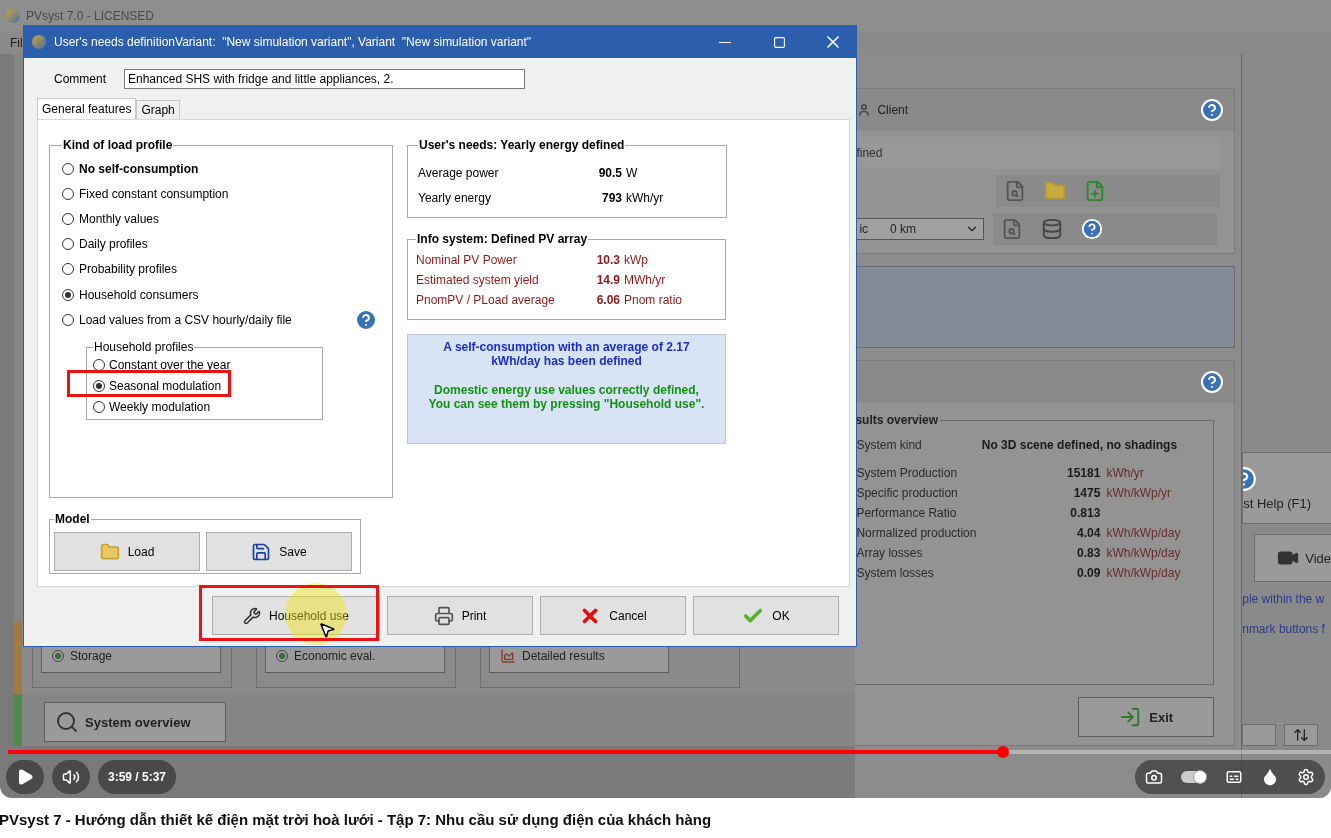  What do you see at coordinates (119, 218) in the screenshot?
I see `option-label: Monthly values` at bounding box center [119, 218].